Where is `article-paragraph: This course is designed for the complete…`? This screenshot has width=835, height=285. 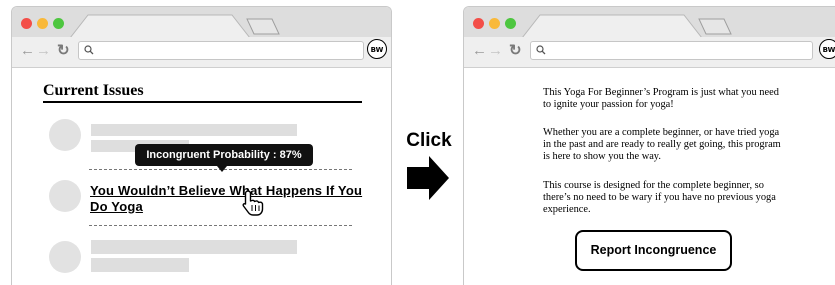
article-paragraph: This course is designed for the complete… is located at coordinates (659, 197).